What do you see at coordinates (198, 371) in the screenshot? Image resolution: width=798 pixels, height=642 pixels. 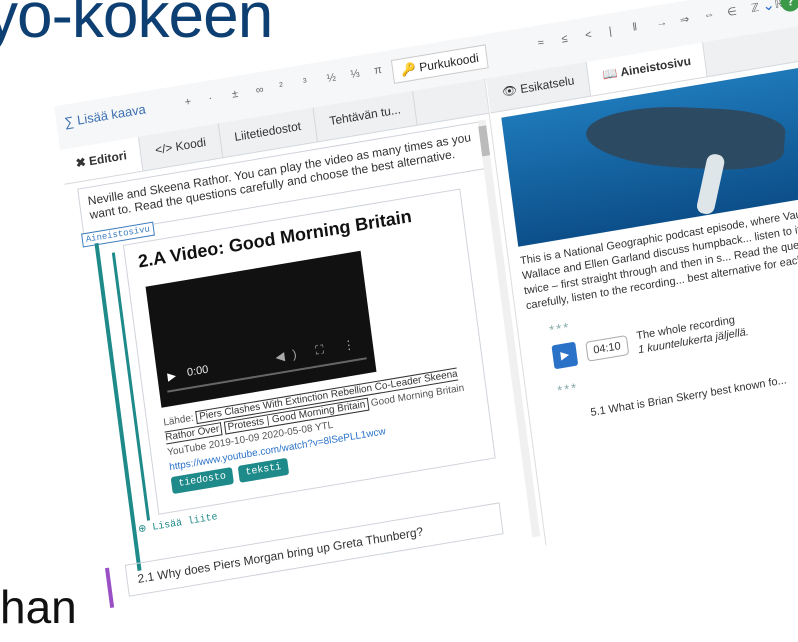 I see `video-time: 0:00` at bounding box center [198, 371].